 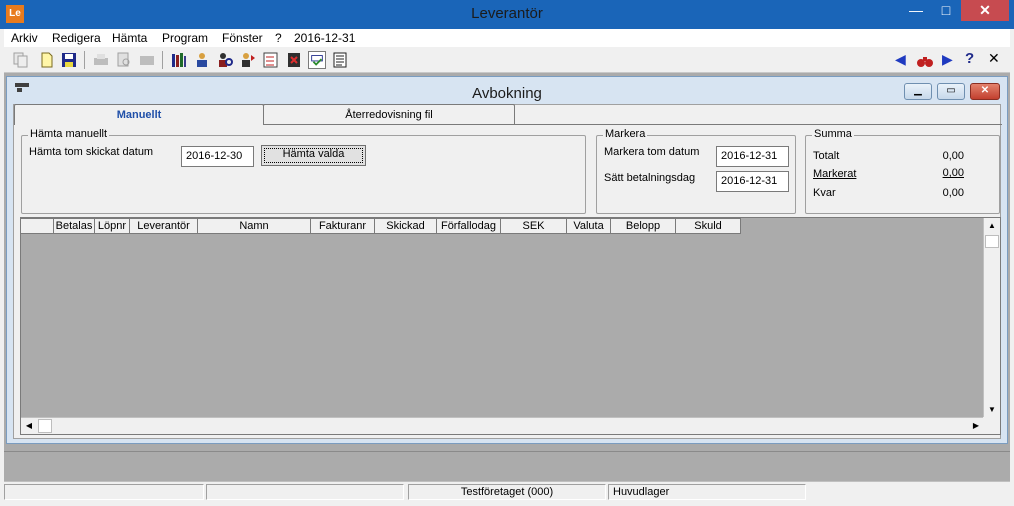 What do you see at coordinates (994, 58) in the screenshot?
I see `close-icon: ✕` at bounding box center [994, 58].